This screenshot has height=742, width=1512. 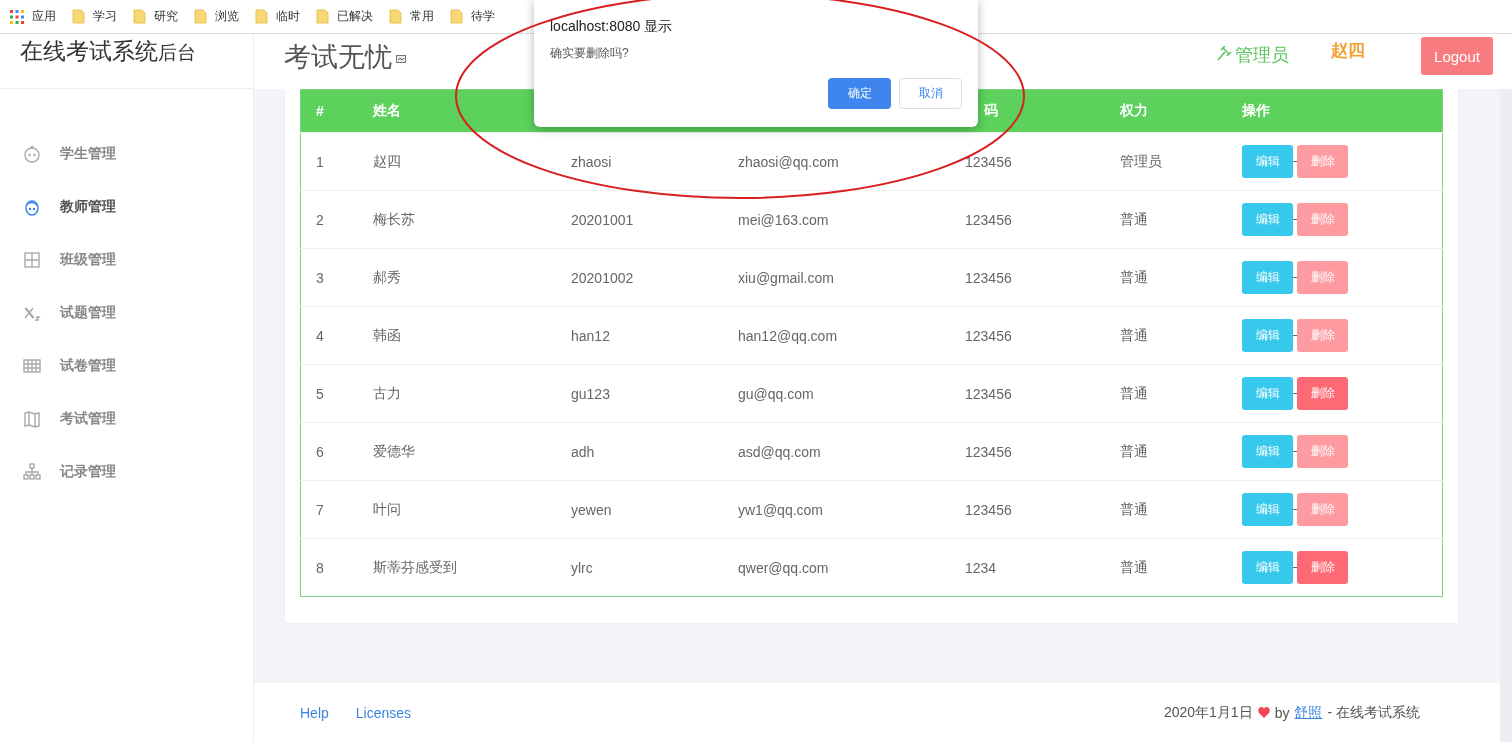 I want to click on table-cell: 20201001, so click(x=602, y=219).